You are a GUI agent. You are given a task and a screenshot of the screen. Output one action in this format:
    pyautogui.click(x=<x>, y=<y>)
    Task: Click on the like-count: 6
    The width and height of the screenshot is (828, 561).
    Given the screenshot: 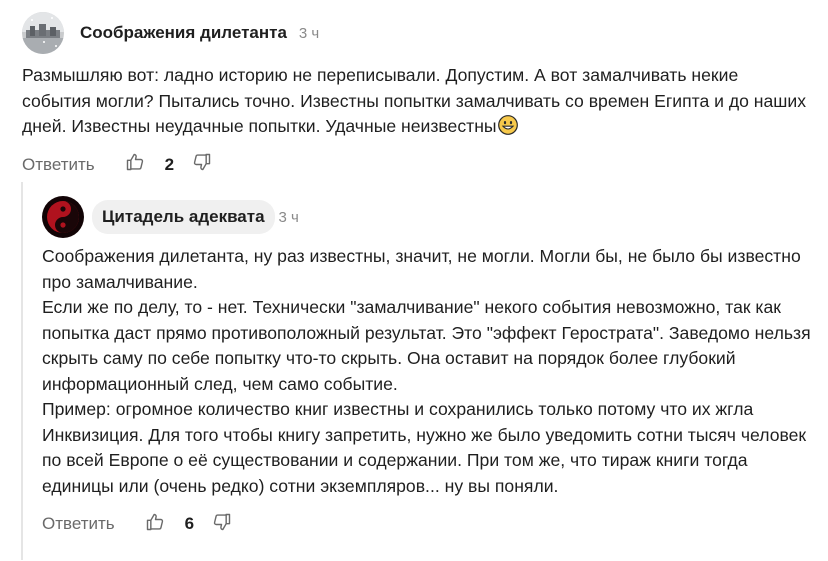 What is the action you would take?
    pyautogui.click(x=189, y=523)
    